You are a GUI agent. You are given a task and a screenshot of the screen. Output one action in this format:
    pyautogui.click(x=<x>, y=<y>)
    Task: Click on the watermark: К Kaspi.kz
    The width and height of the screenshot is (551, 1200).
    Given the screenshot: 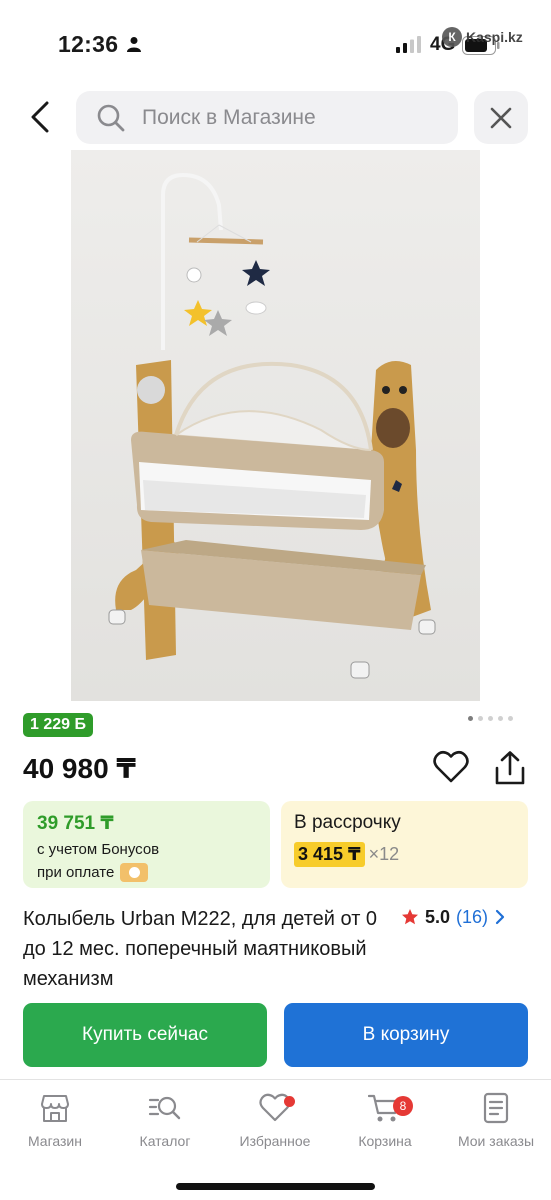 What is the action you would take?
    pyautogui.click(x=482, y=37)
    